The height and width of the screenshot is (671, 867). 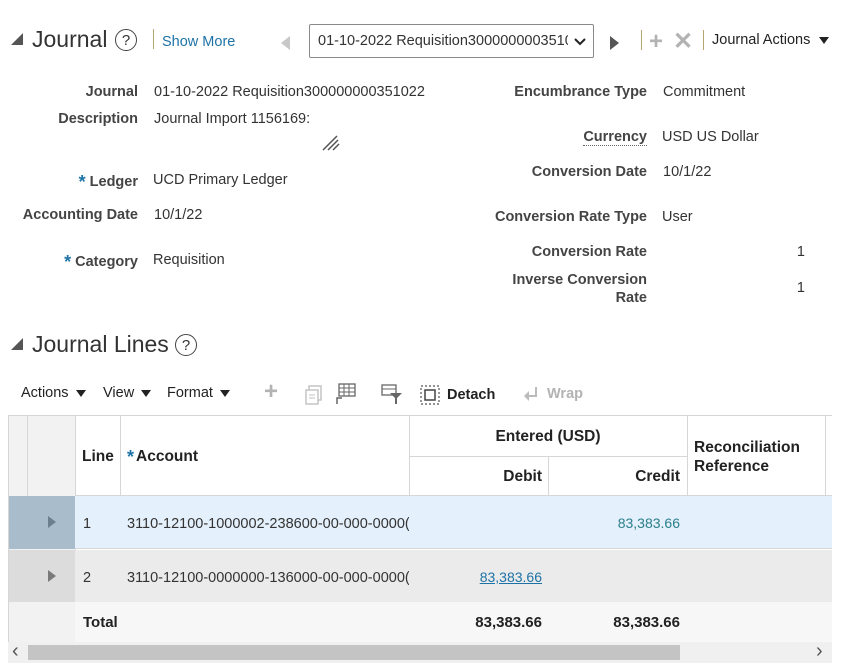 What do you see at coordinates (17, 345) in the screenshot?
I see `journal-lines-collapse-icon` at bounding box center [17, 345].